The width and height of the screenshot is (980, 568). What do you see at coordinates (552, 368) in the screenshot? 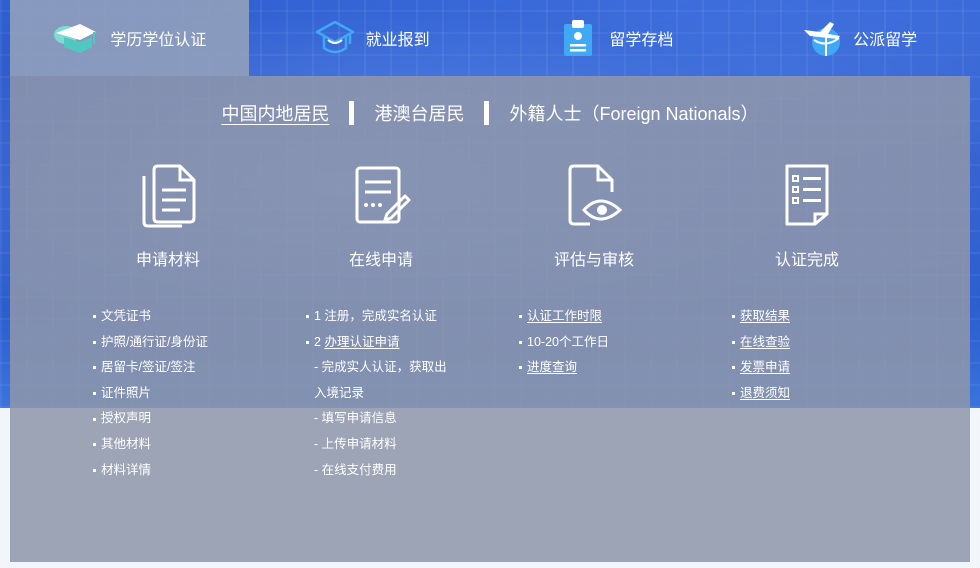
I see `progress-query-link: 进度查询` at bounding box center [552, 368].